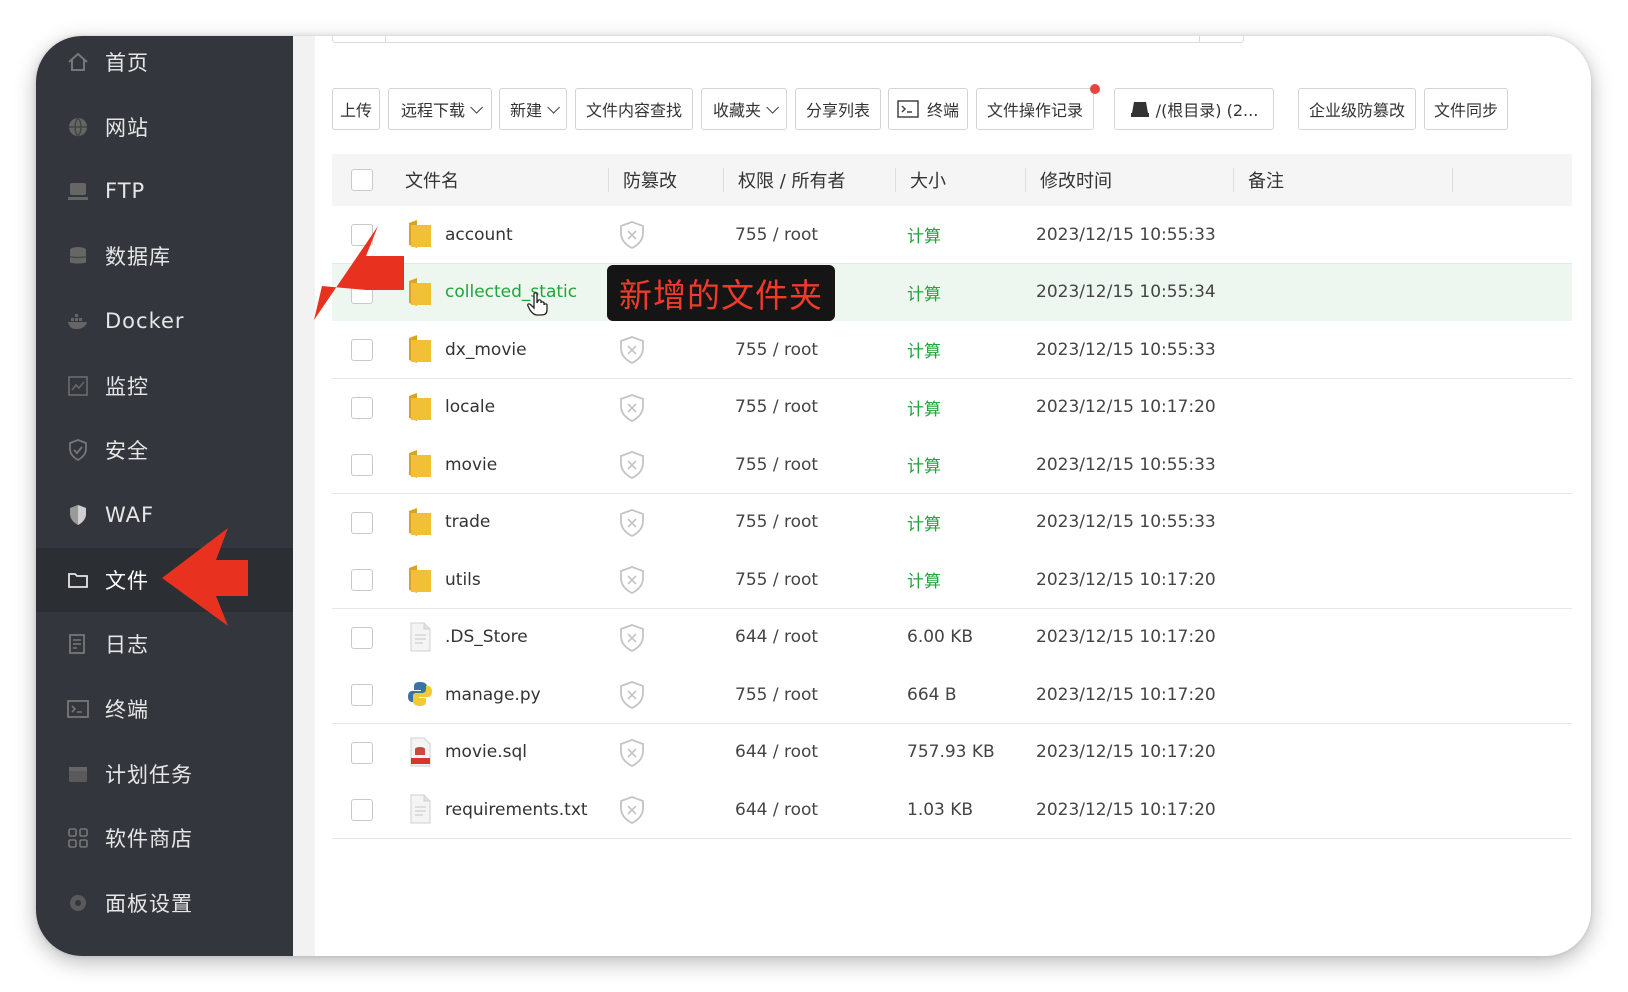 This screenshot has height=992, width=1628. I want to click on share-list-button: 分享列表, so click(838, 109).